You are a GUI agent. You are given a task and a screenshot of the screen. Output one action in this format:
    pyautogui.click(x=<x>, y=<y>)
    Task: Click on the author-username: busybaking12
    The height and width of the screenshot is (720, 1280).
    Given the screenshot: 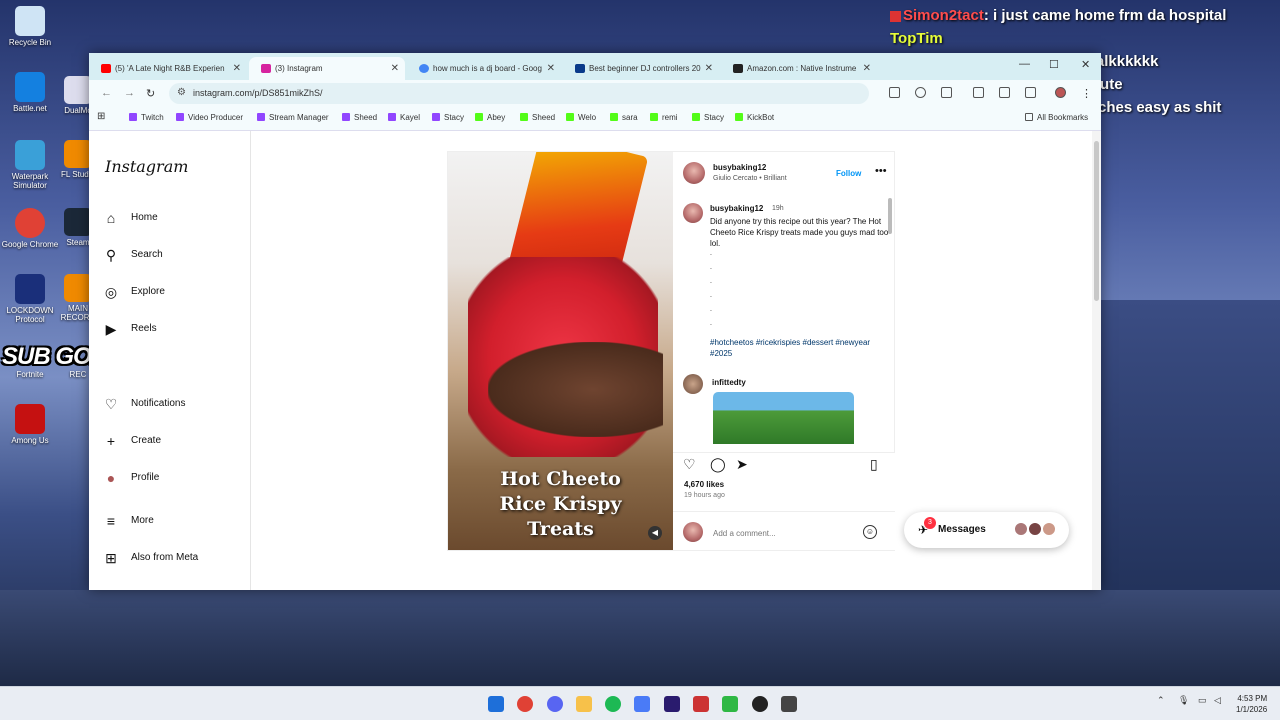 What is the action you would take?
    pyautogui.click(x=739, y=167)
    